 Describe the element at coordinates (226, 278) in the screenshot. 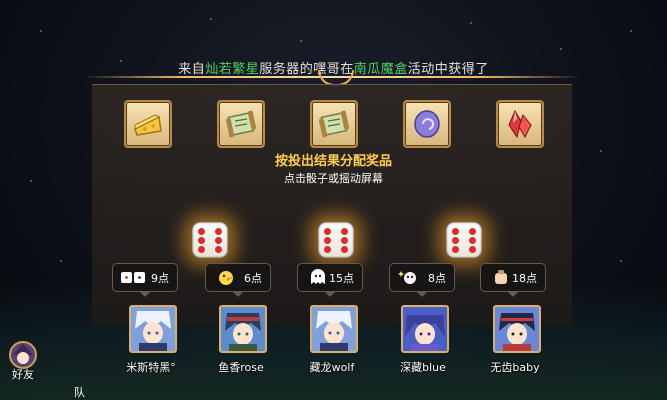

I see `duck-emote-icon` at that location.